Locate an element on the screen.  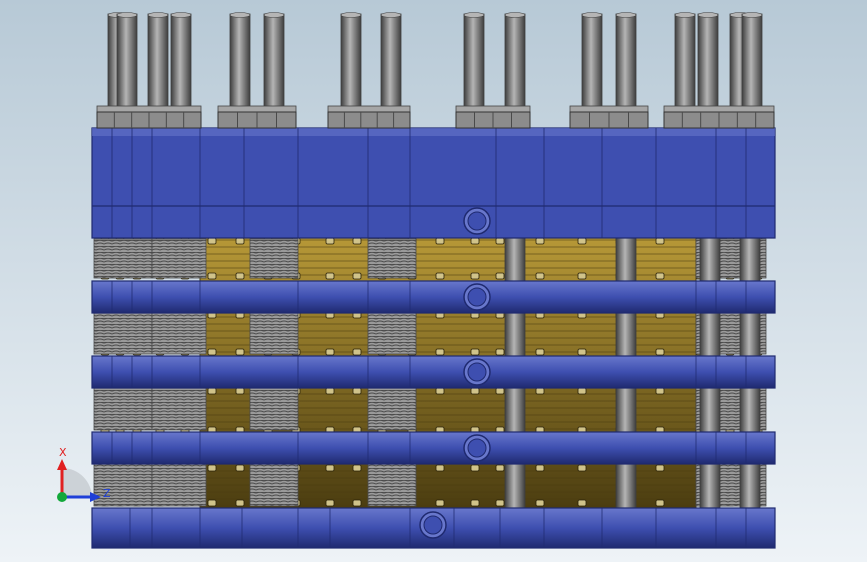
z-axis-label: Z is located at coordinates (107, 493).